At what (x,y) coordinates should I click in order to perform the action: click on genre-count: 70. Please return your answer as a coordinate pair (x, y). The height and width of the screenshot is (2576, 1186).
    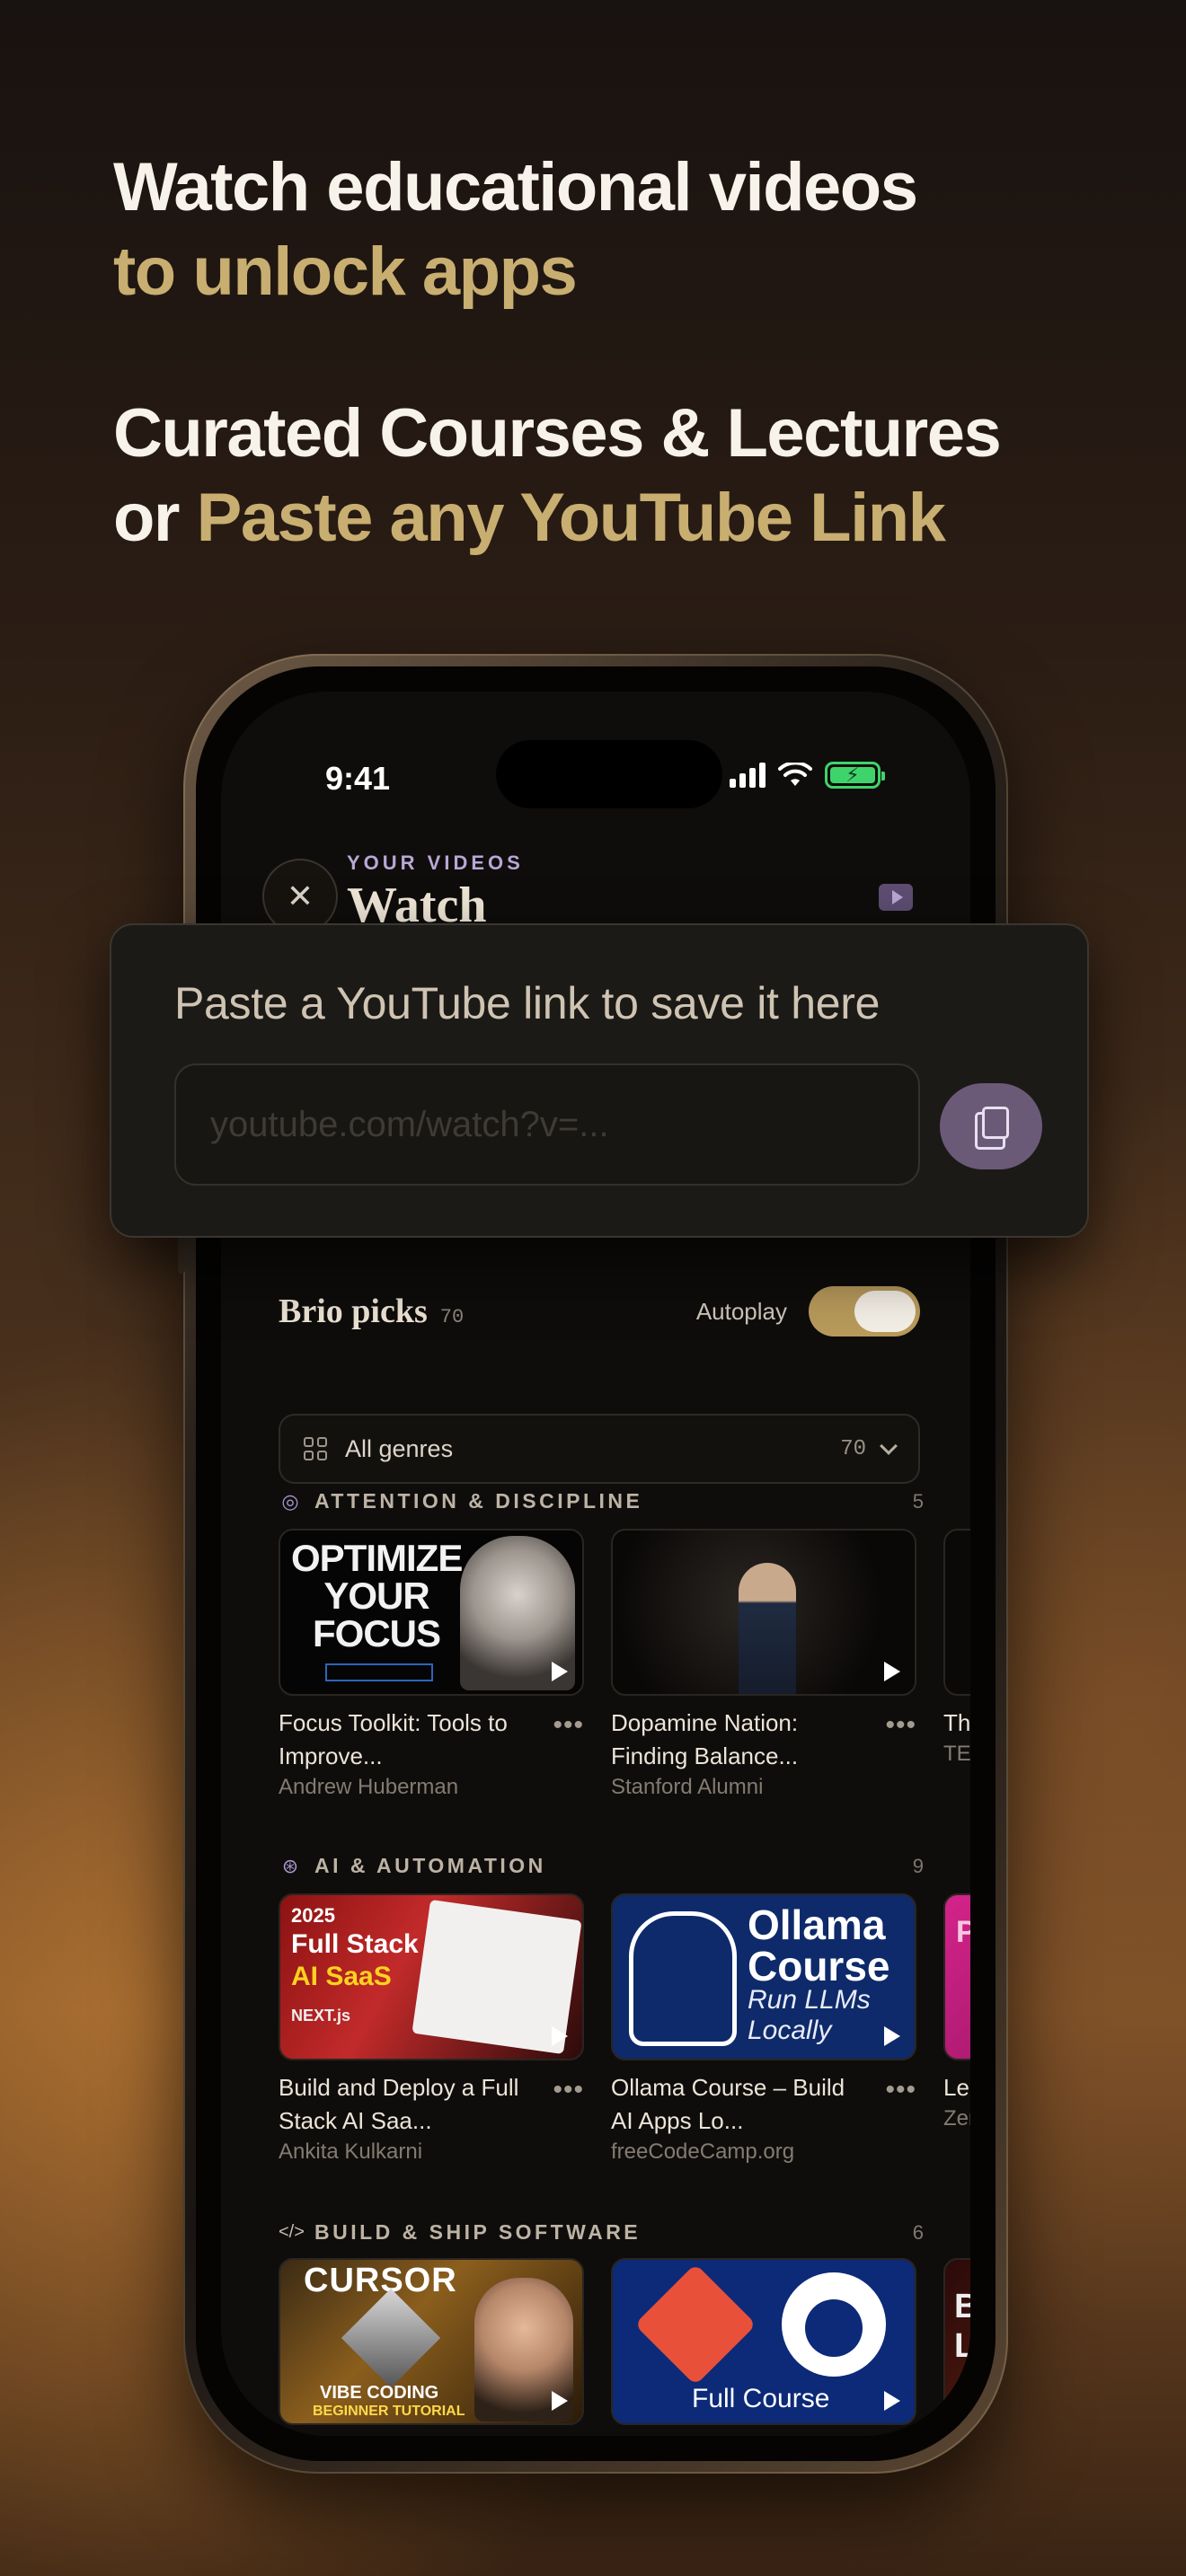
    Looking at the image, I should click on (853, 1448).